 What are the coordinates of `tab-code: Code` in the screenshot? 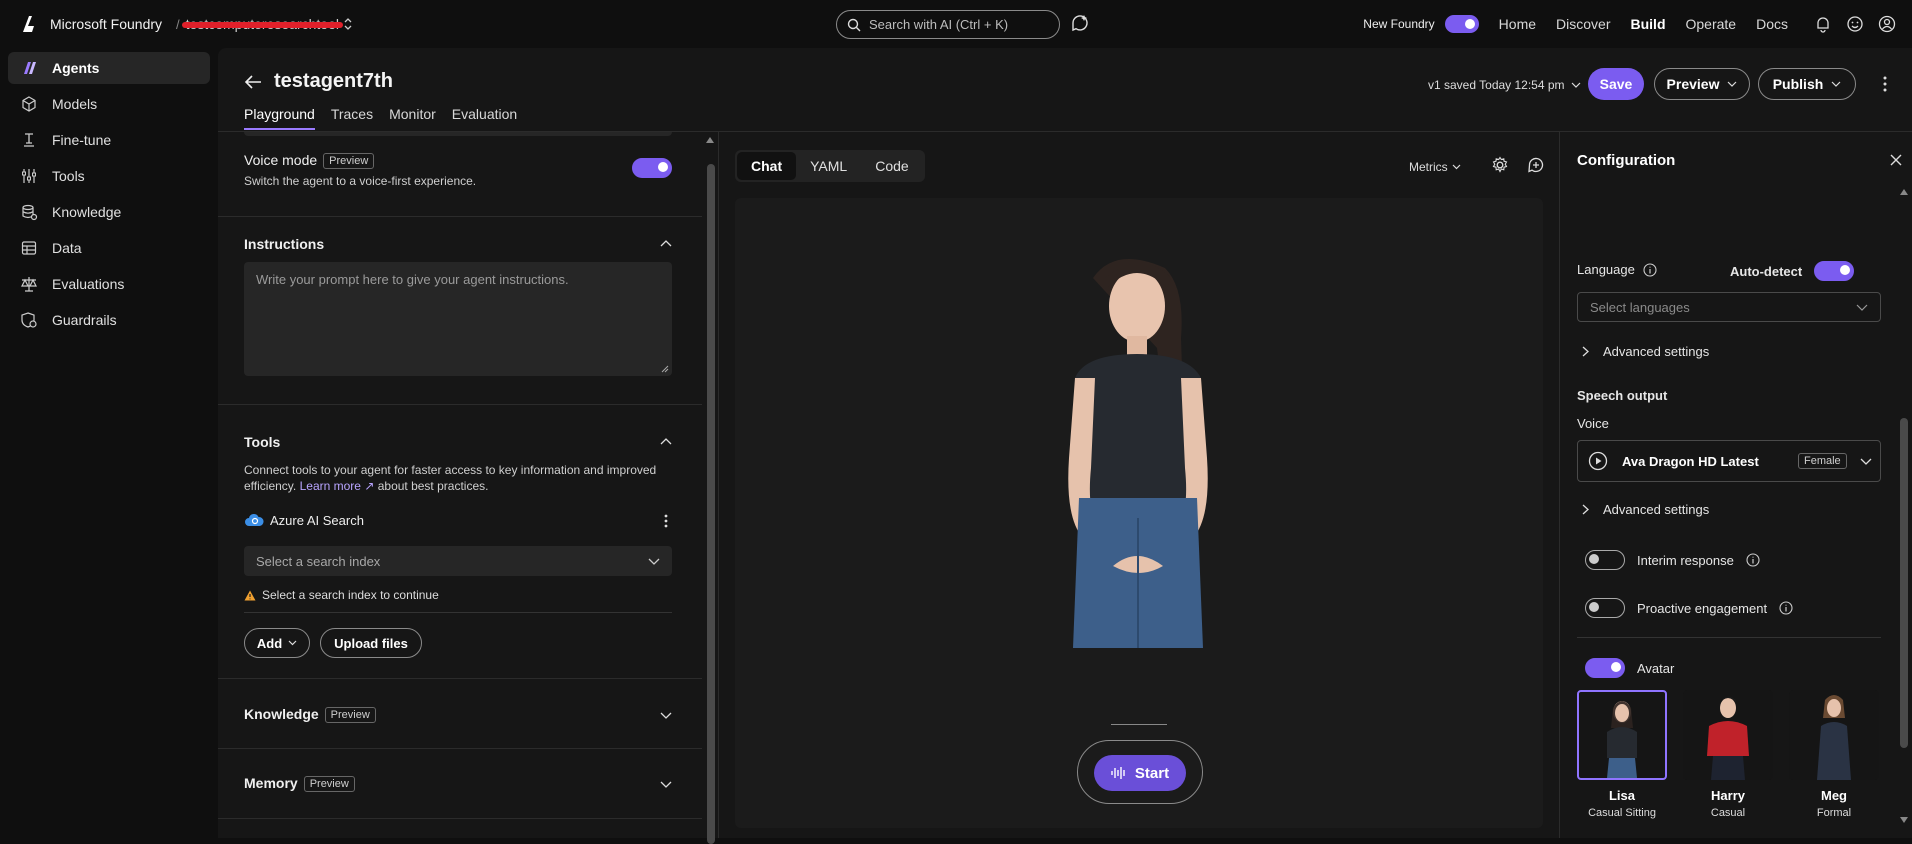 It's located at (891, 166).